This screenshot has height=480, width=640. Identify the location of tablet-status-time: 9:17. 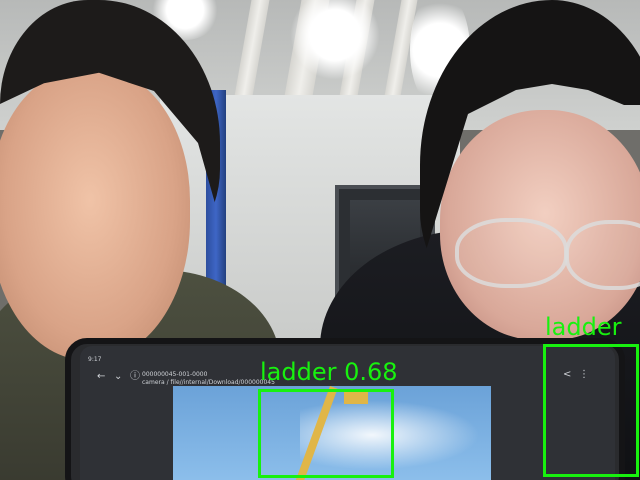
(95, 359).